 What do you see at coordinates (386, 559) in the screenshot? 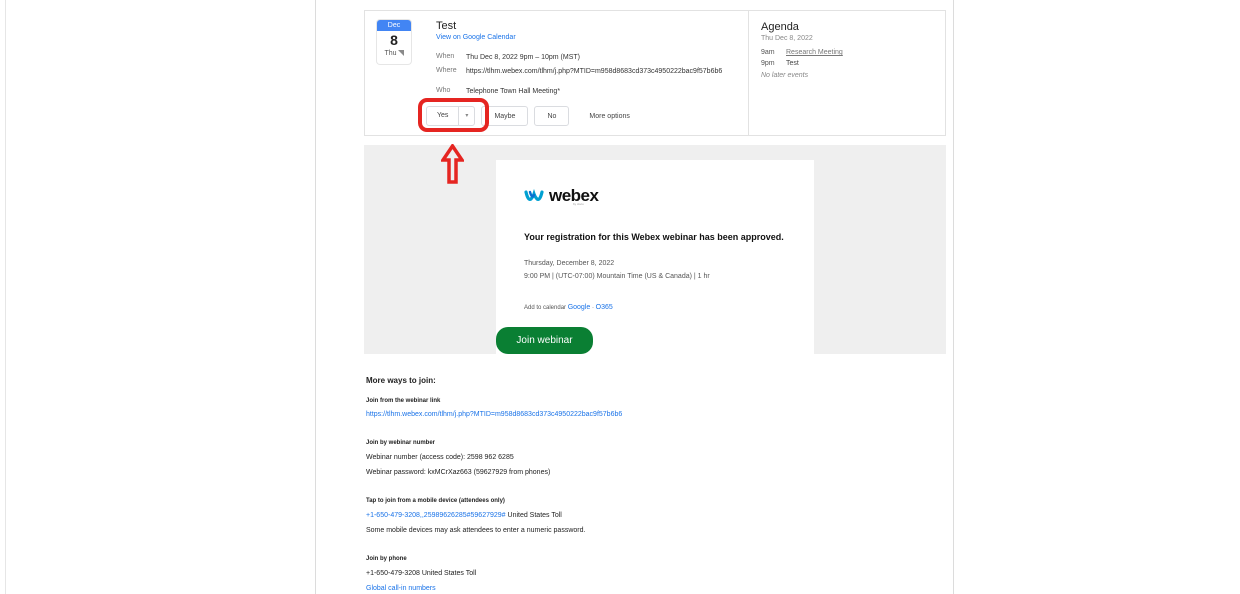
I see `join-phone-heading: Join by phone` at bounding box center [386, 559].